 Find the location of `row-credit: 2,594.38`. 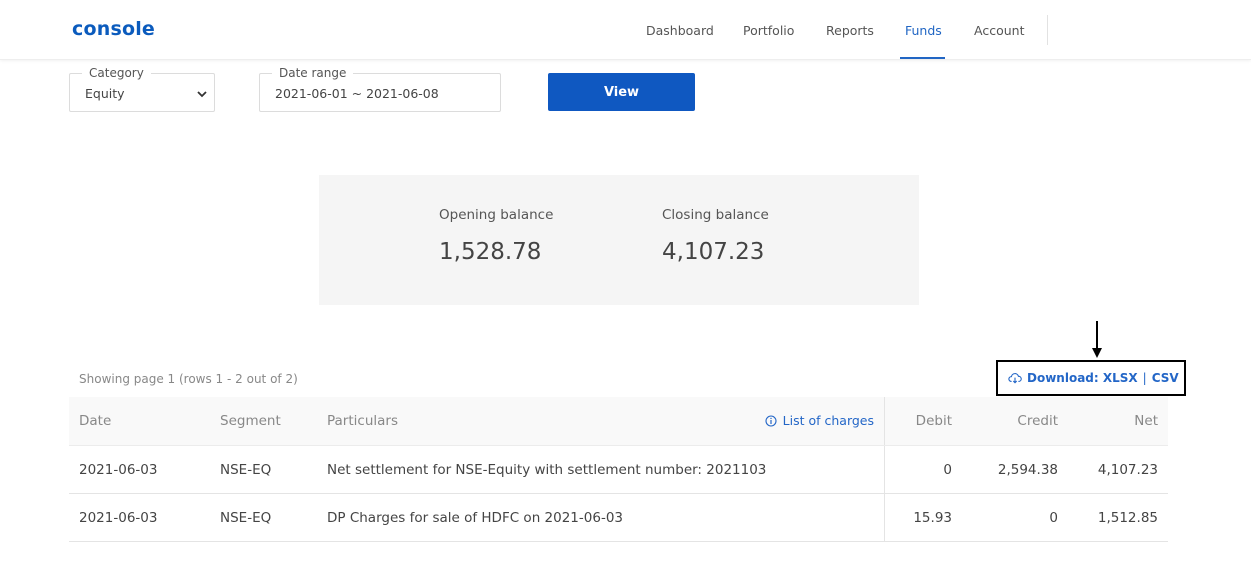

row-credit: 2,594.38 is located at coordinates (1027, 470).